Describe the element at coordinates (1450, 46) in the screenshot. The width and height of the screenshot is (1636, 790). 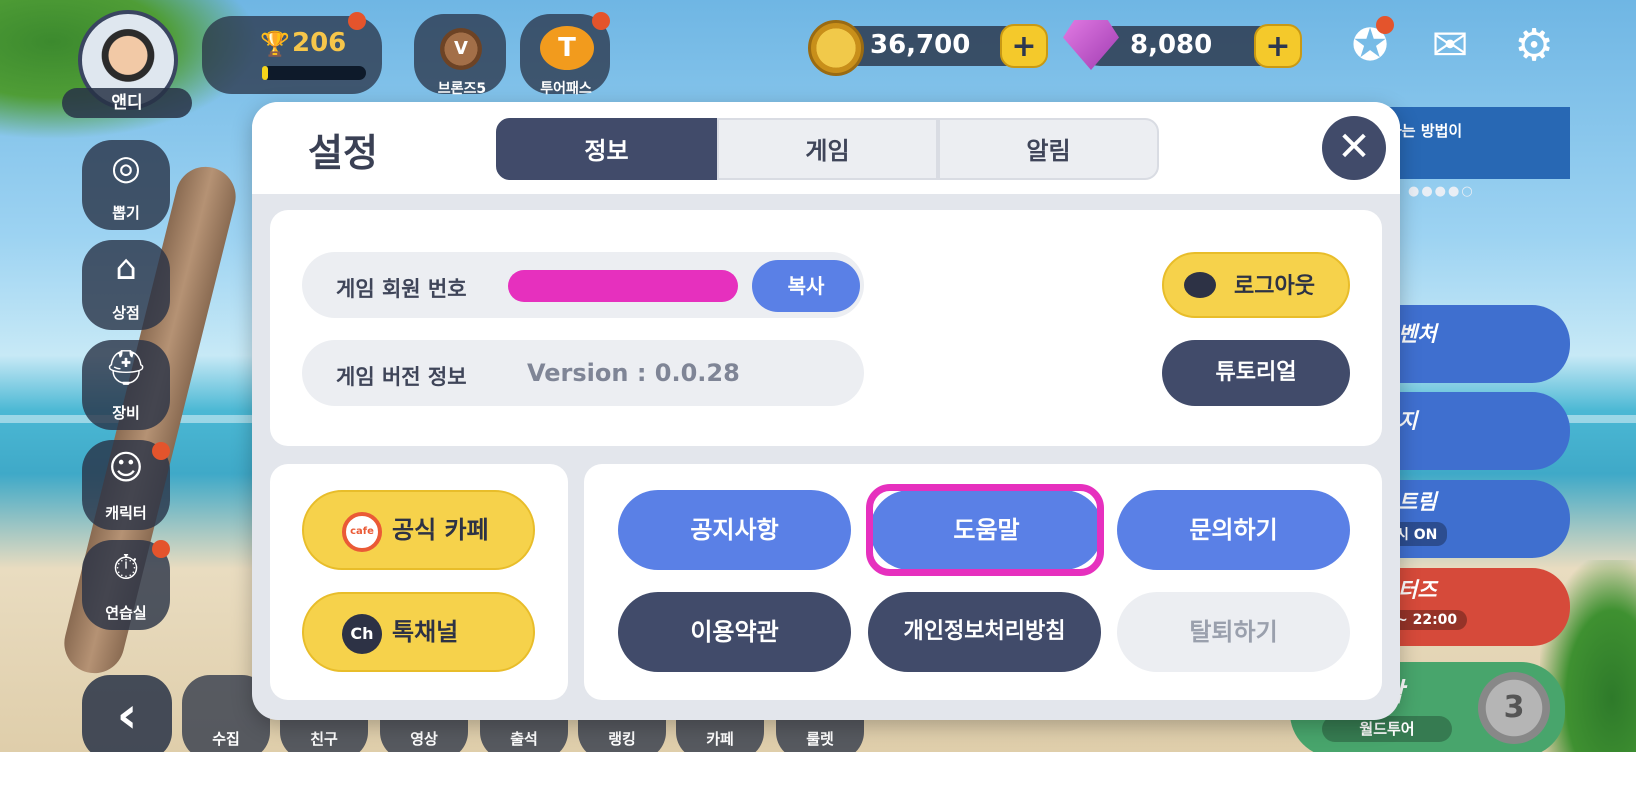
I see `mail-icon: ✉` at that location.